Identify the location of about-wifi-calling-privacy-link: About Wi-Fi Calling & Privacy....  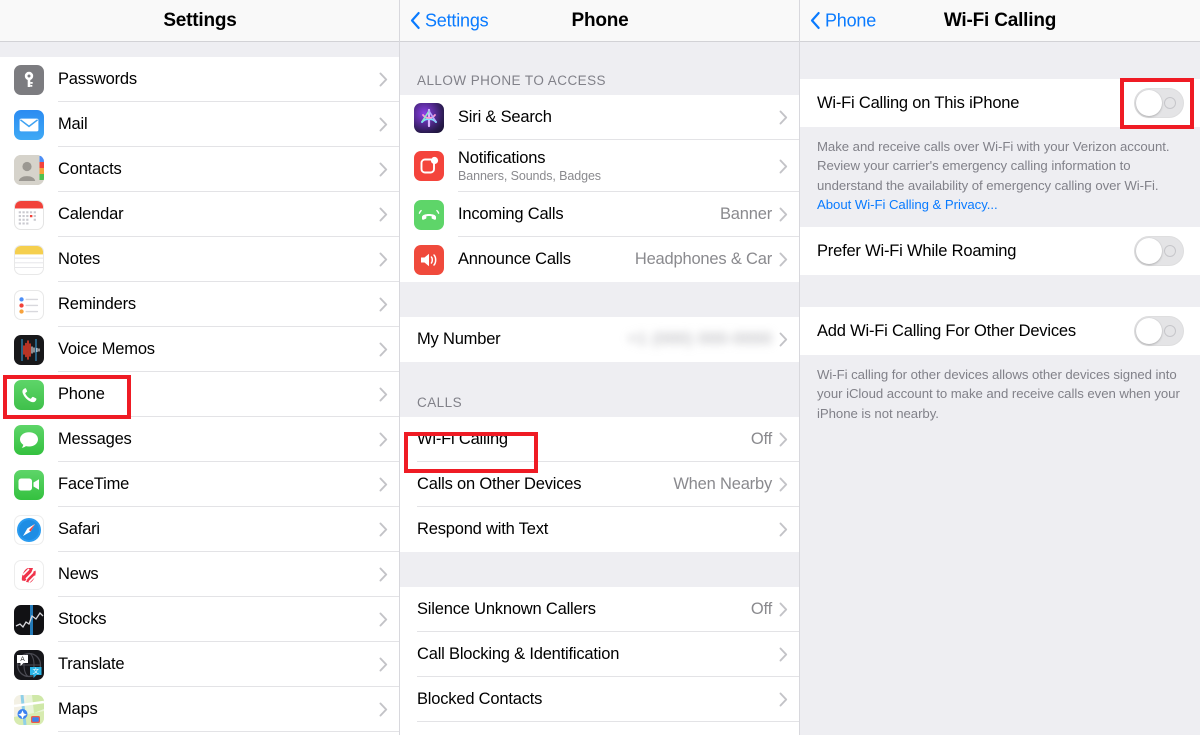
(907, 204).